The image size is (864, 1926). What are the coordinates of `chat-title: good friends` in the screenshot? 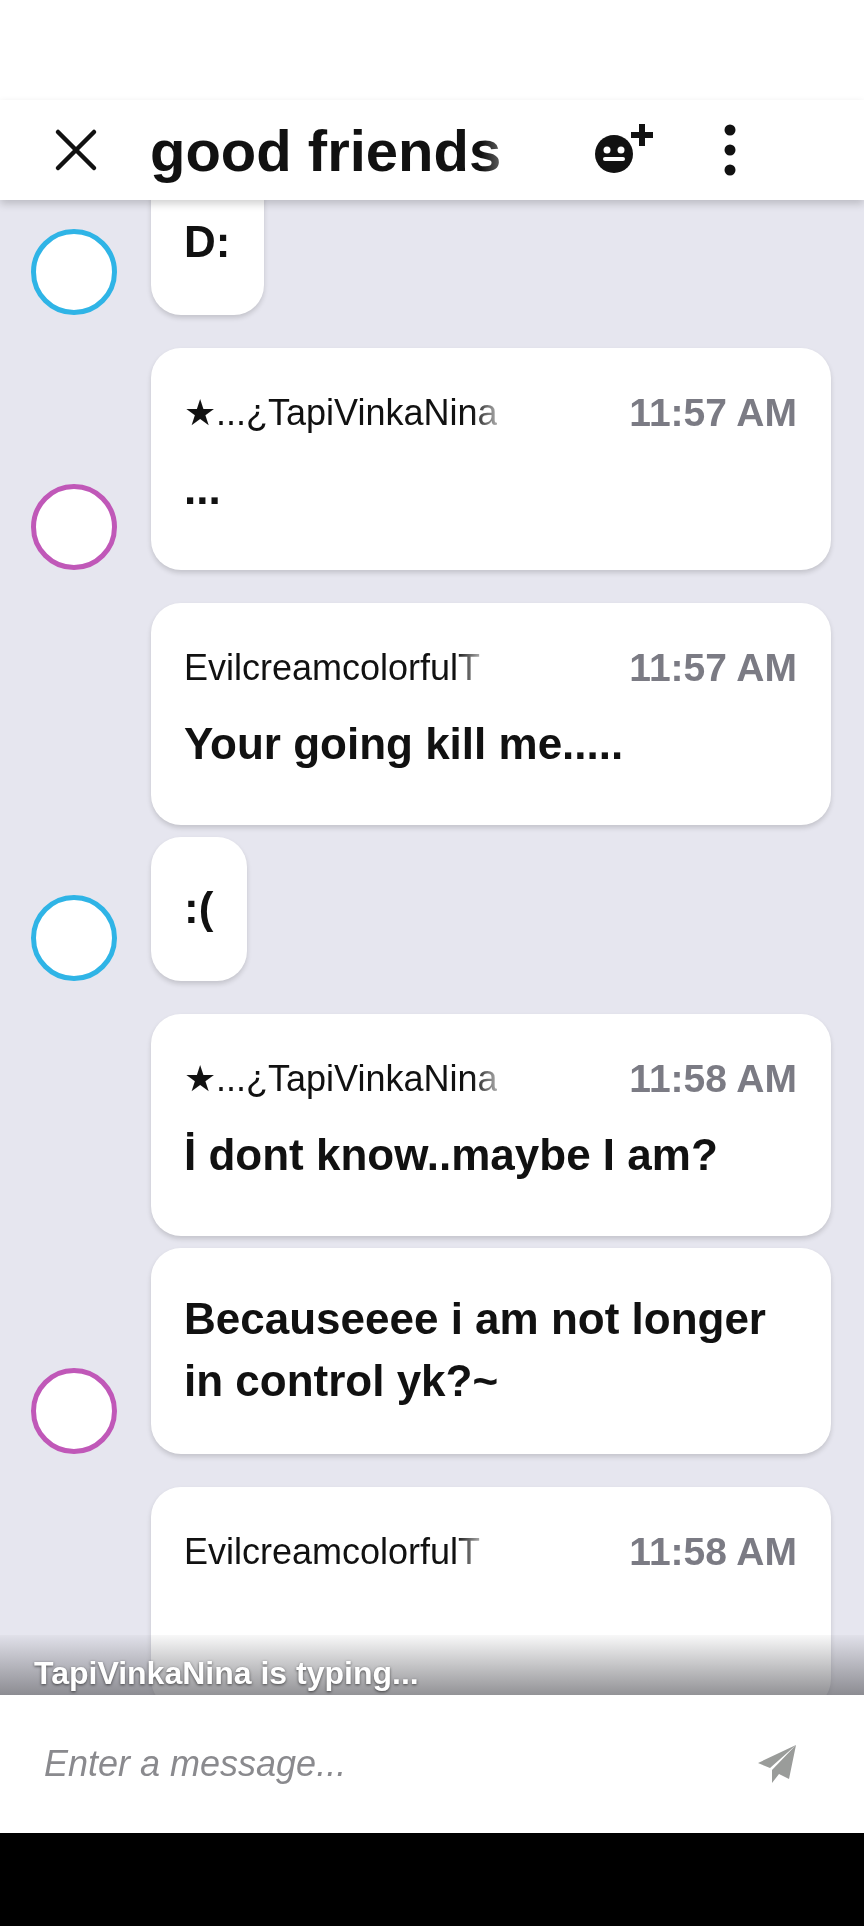 It's located at (326, 150).